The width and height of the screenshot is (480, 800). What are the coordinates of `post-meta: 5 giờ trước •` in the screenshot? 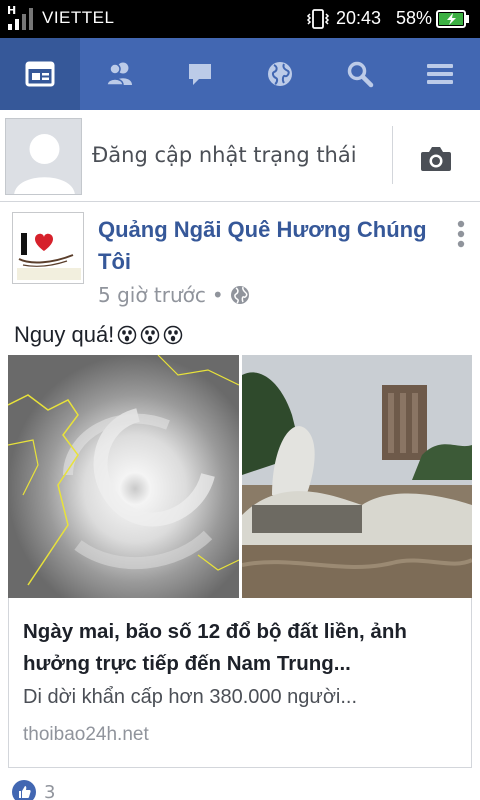 It's located at (174, 295).